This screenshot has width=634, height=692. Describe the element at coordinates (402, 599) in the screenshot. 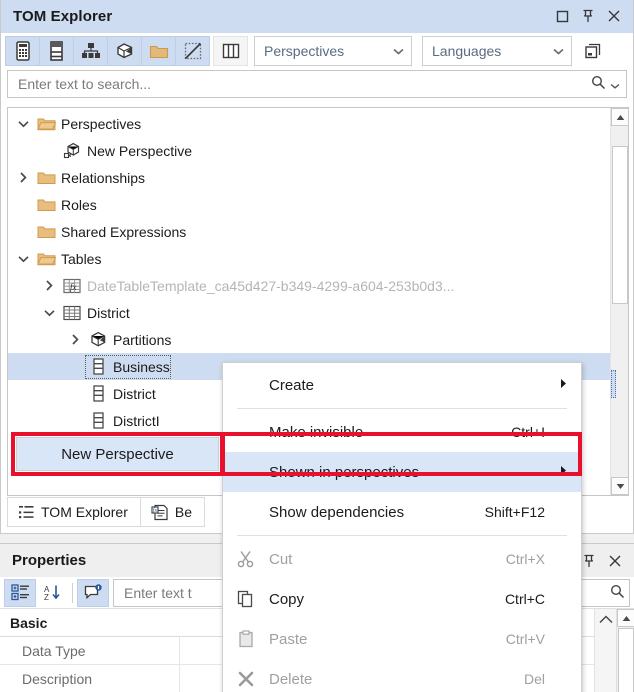

I see `menu-item-copy: Copy Ctrl+C` at that location.